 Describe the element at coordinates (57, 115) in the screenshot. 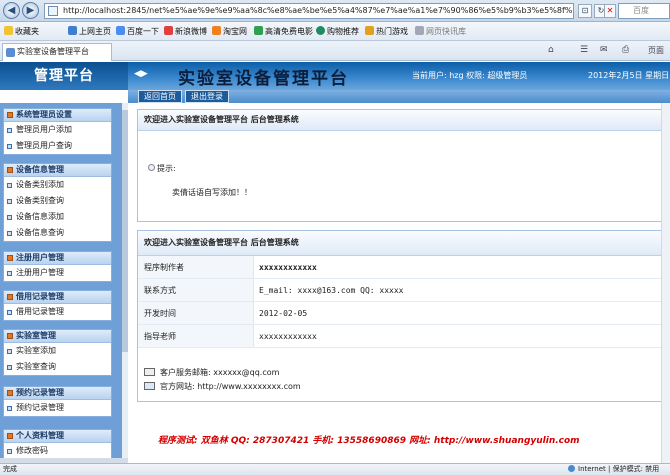

I see `sidebar-group-header: 系统管理员设置` at that location.